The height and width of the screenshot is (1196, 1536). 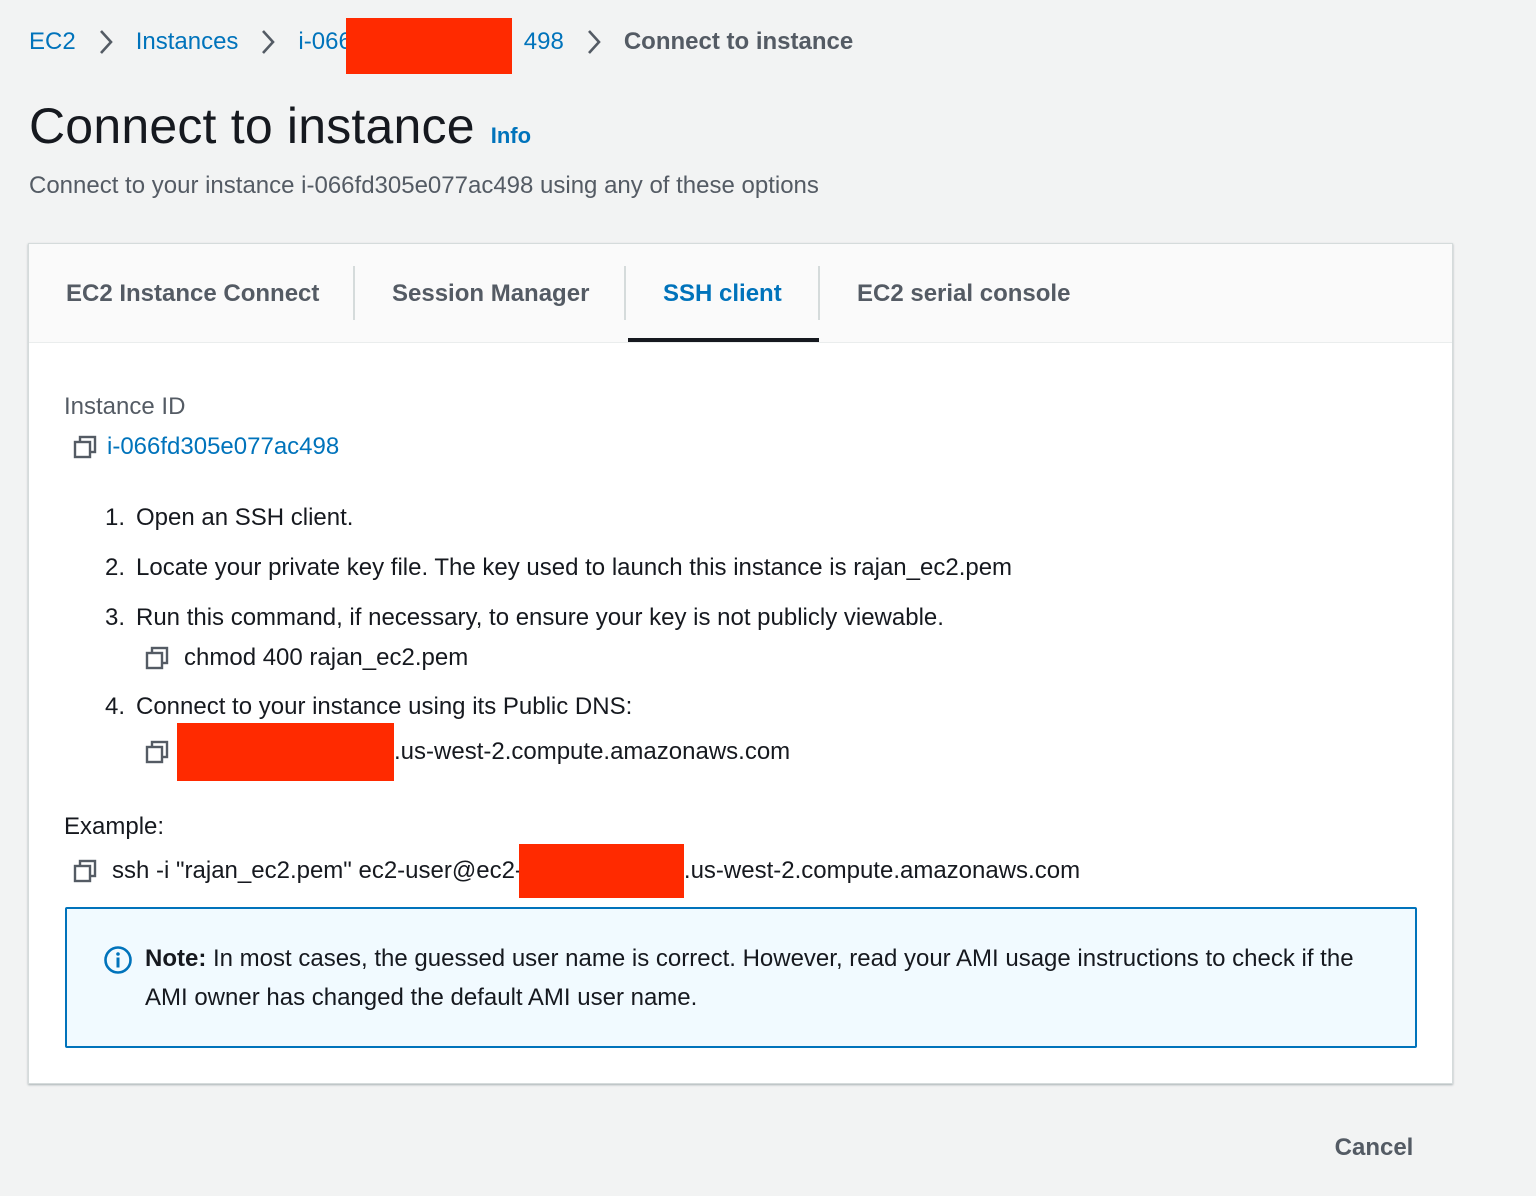 I want to click on example-command-prefix: ssh -i "rajan_ec2.pem" ec2-user@ec2-, so click(x=317, y=870).